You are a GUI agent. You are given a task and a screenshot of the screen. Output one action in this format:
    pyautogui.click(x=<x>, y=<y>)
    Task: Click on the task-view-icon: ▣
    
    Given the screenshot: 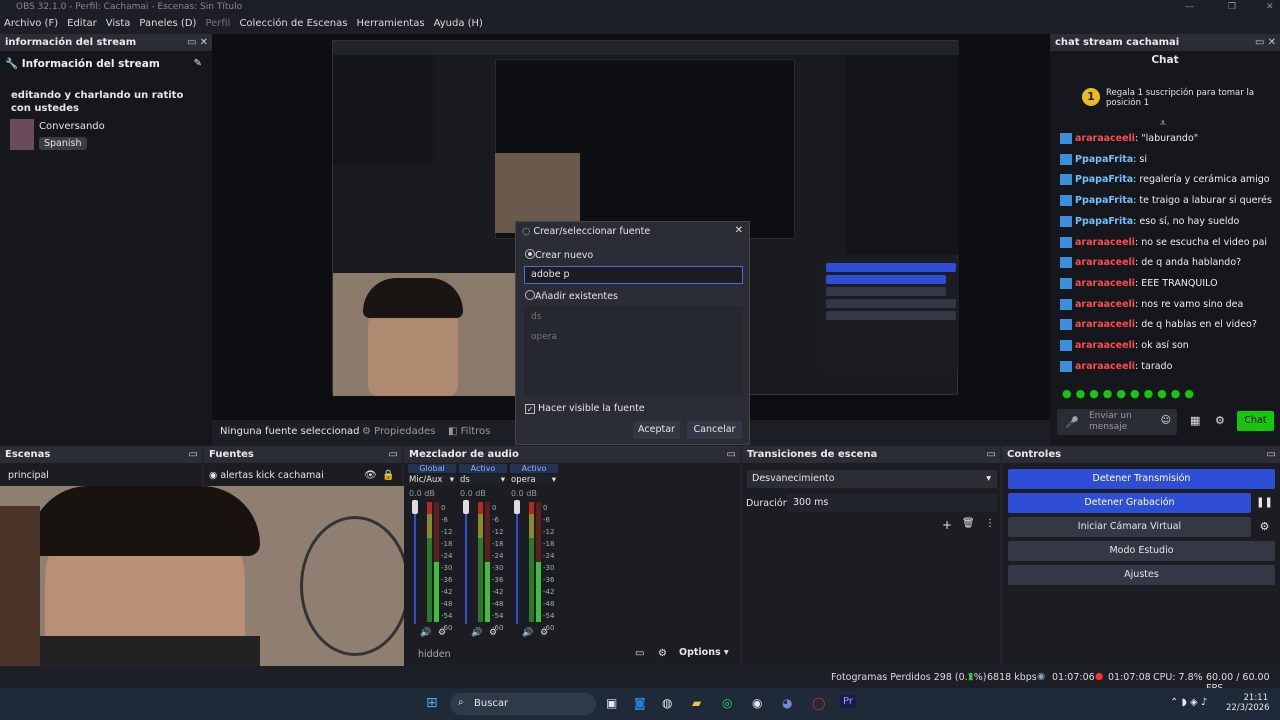 What is the action you would take?
    pyautogui.click(x=611, y=703)
    